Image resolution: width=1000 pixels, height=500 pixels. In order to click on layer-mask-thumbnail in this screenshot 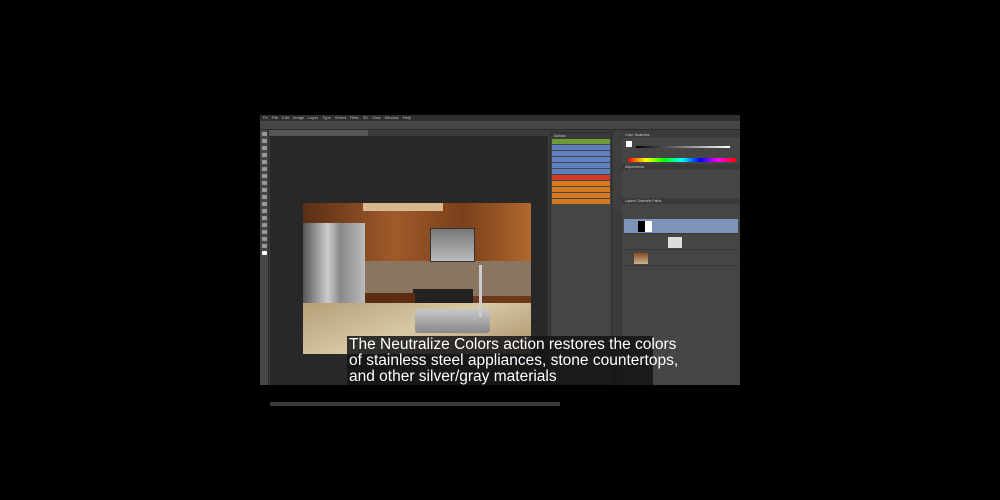, I will do `click(645, 226)`.